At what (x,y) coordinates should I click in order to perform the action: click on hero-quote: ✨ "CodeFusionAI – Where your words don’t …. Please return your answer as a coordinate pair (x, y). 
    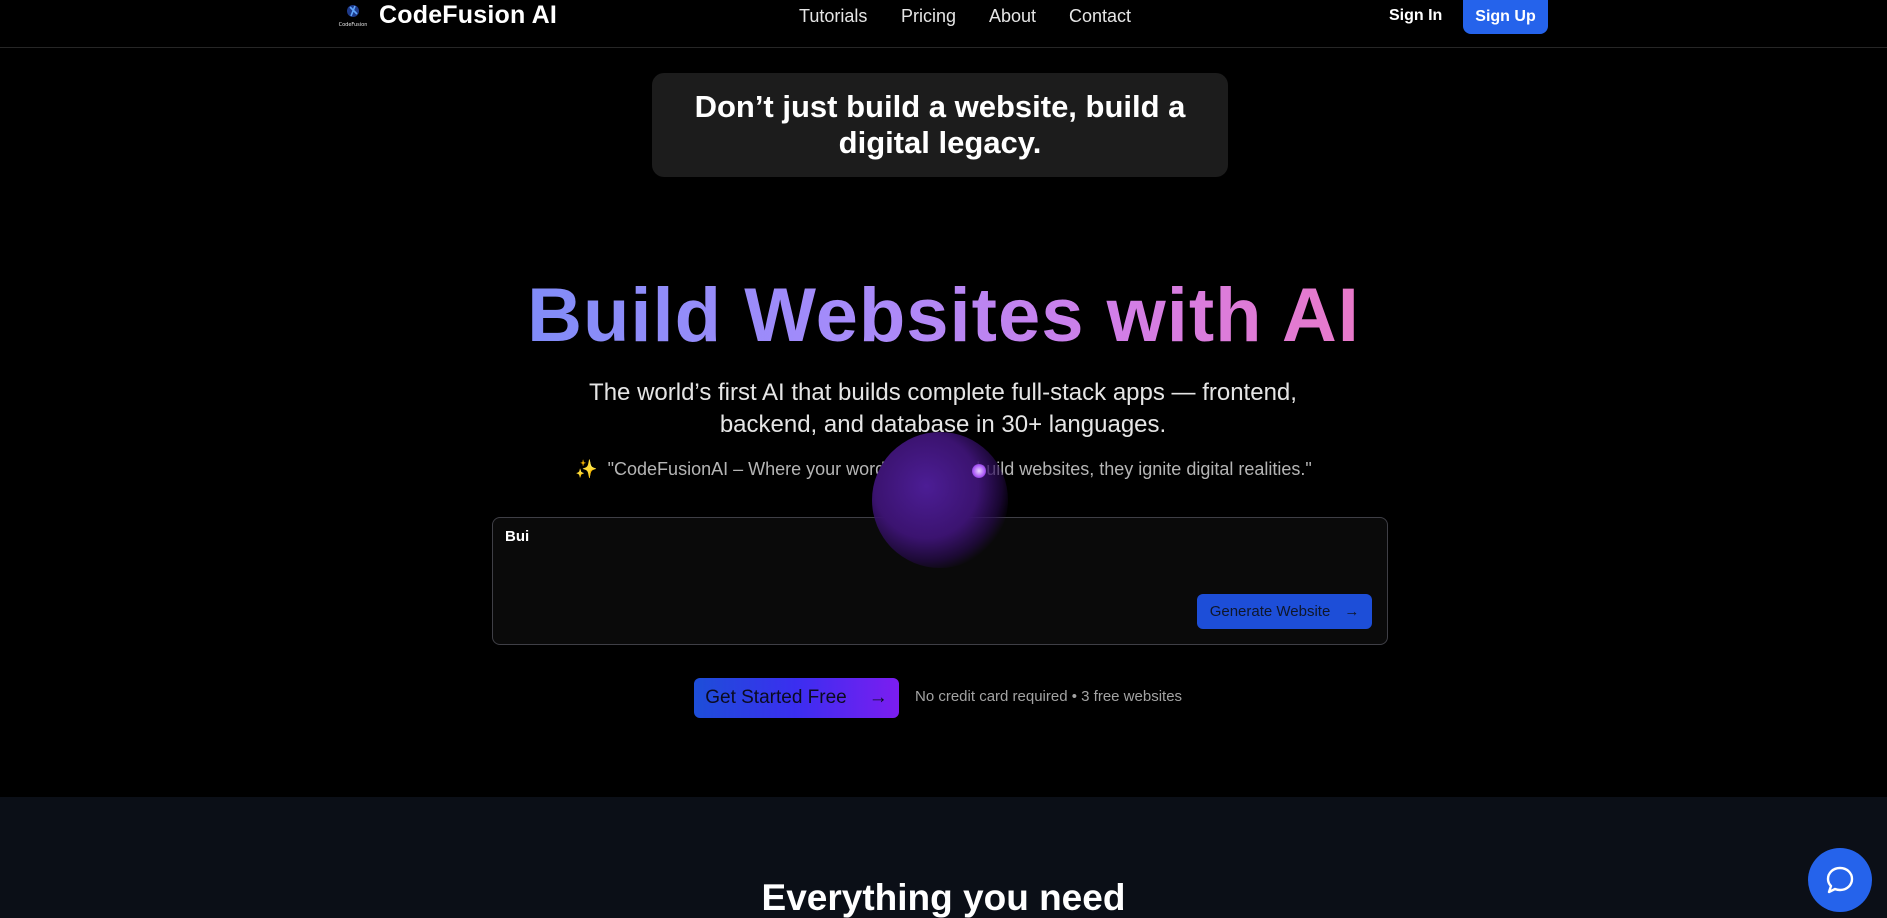
    Looking at the image, I should click on (943, 469).